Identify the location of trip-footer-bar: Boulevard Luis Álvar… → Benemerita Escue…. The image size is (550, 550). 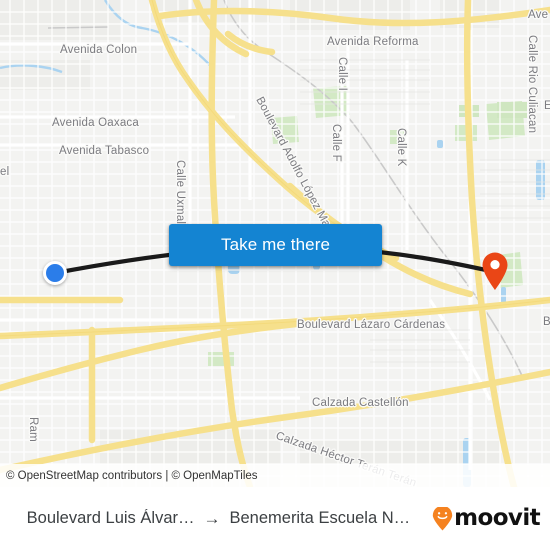
(275, 518).